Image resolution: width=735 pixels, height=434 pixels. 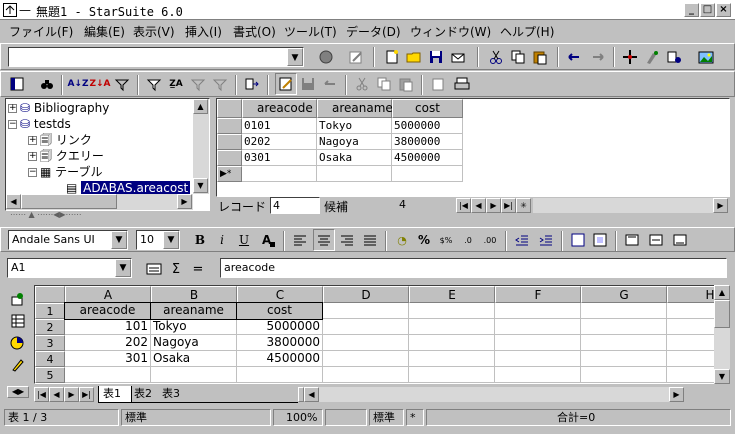 What do you see at coordinates (416, 158) in the screenshot?
I see `grid-cell: 4500000` at bounding box center [416, 158].